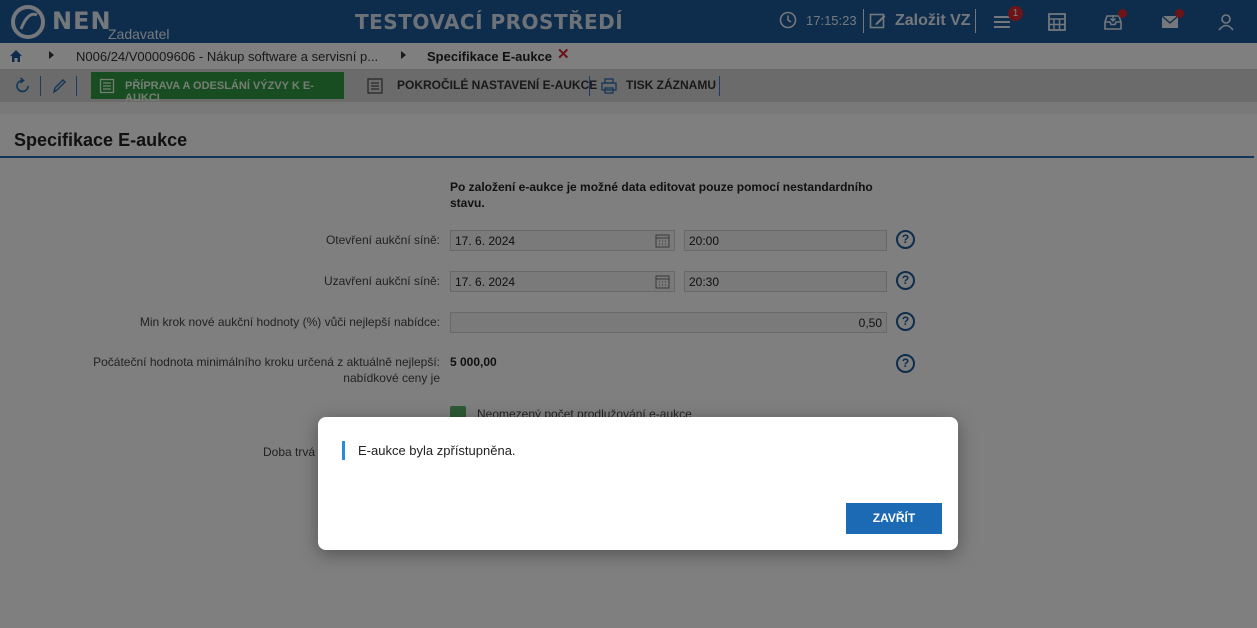 The image size is (1257, 628). What do you see at coordinates (437, 450) in the screenshot?
I see `dialog-message: E-aukce byla zpřístupněna.` at bounding box center [437, 450].